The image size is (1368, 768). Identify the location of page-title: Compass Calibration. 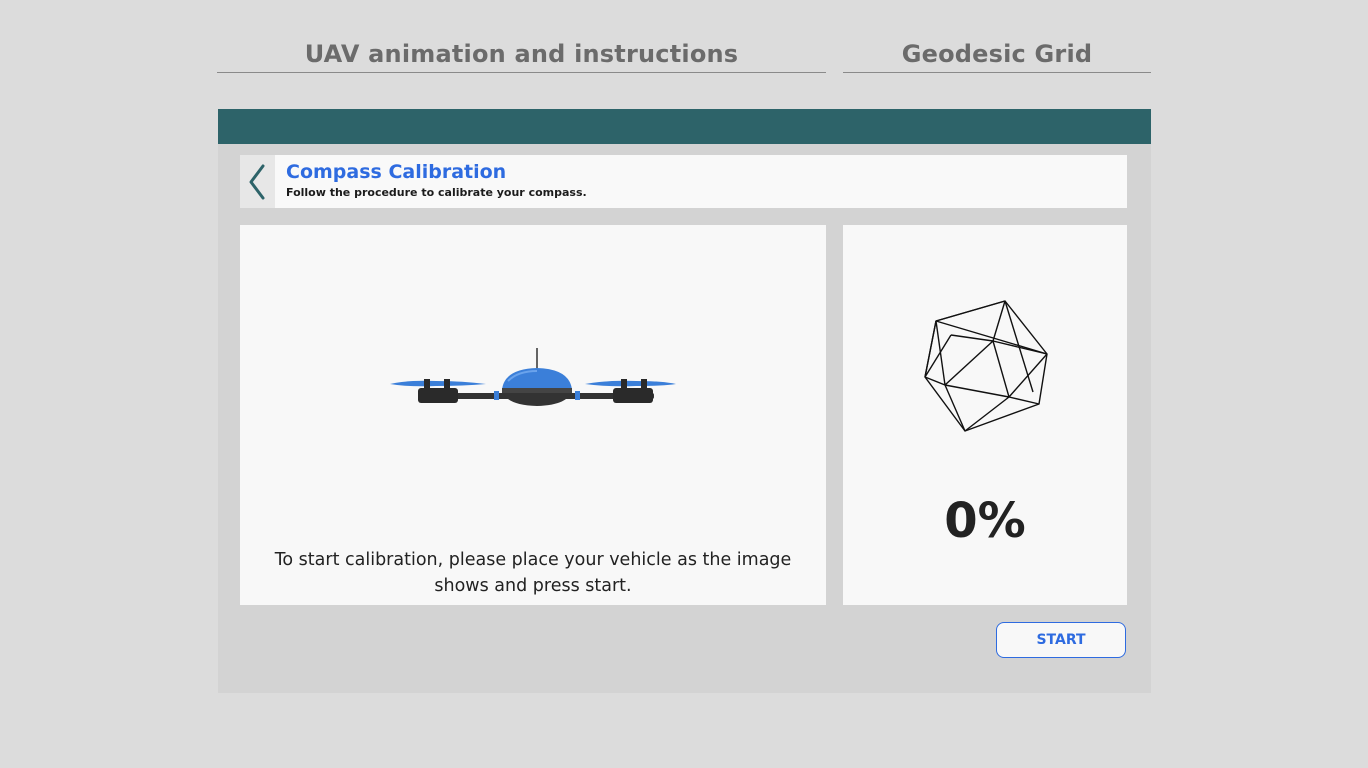
(396, 172).